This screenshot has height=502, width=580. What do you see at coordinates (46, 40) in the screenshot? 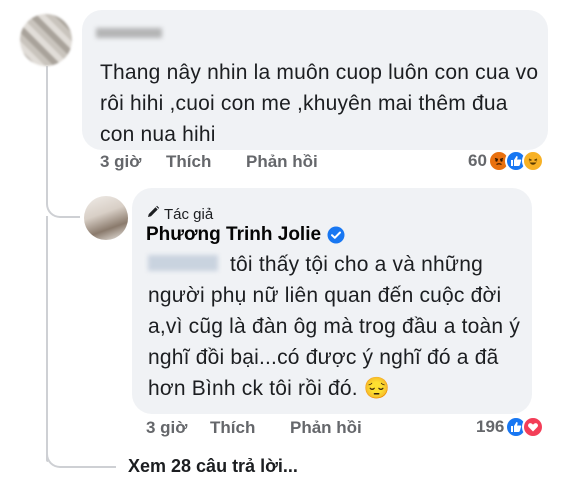
I see `commenter-avatar` at bounding box center [46, 40].